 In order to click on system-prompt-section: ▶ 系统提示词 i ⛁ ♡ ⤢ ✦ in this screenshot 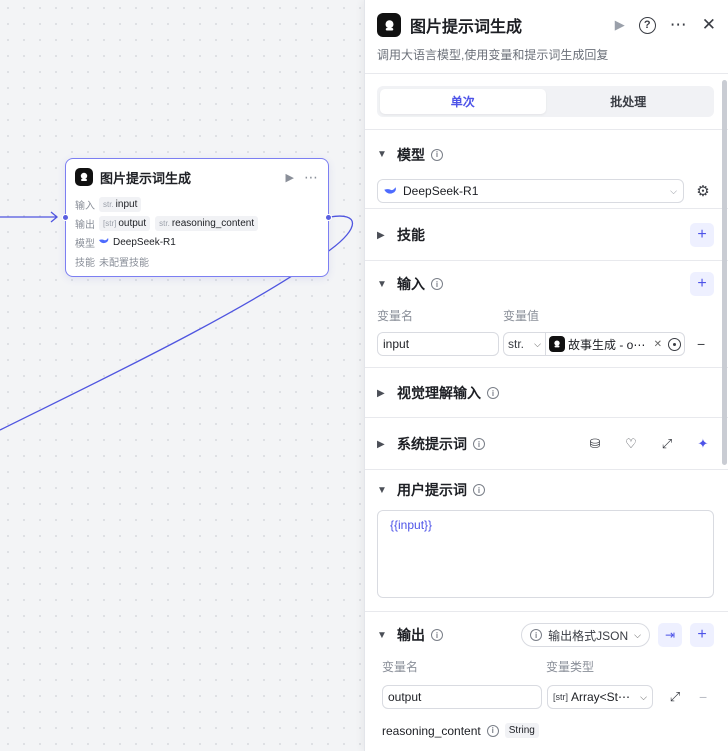, I will do `click(546, 444)`.